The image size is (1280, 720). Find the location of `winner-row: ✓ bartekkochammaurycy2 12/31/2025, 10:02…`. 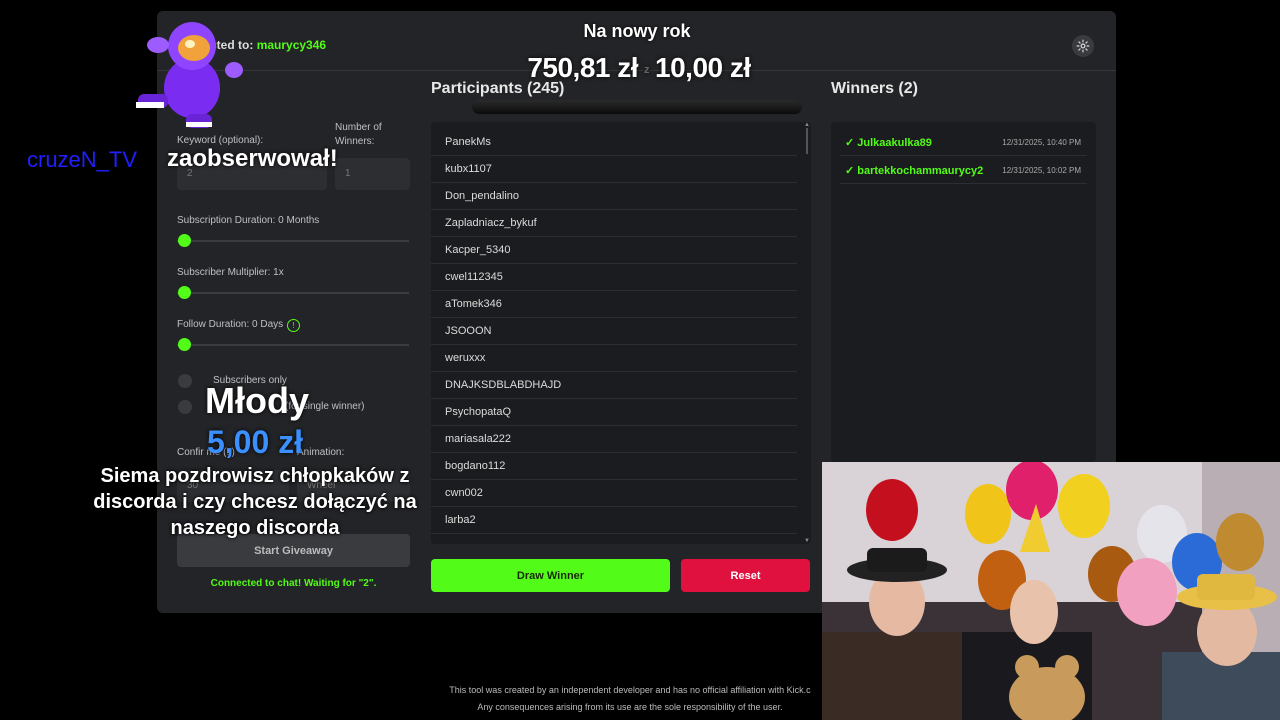

winner-row: ✓ bartekkochammaurycy2 12/31/2025, 10:02… is located at coordinates (963, 170).